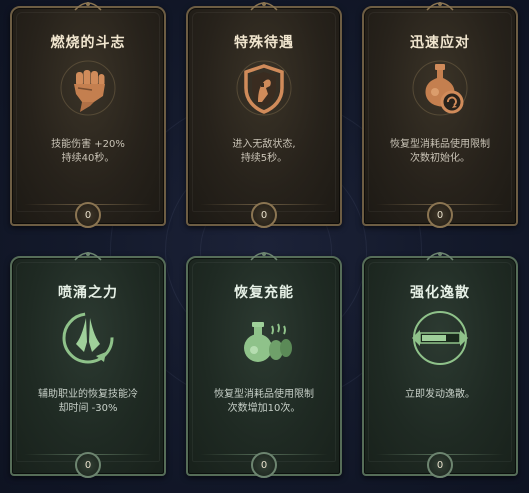 The height and width of the screenshot is (493, 529). Describe the element at coordinates (440, 151) in the screenshot. I see `card-description: 恢复型消耗品使用限制 次数初始化。` at that location.